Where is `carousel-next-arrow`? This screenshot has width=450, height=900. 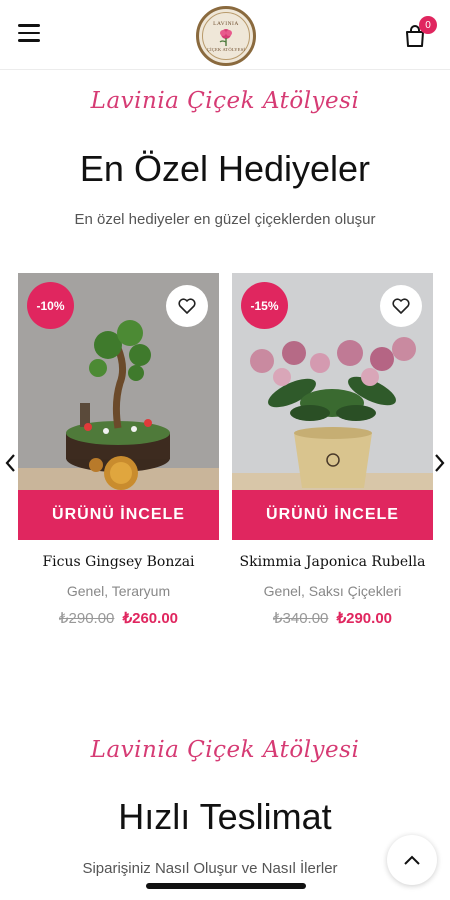
carousel-next-arrow is located at coordinates (440, 466).